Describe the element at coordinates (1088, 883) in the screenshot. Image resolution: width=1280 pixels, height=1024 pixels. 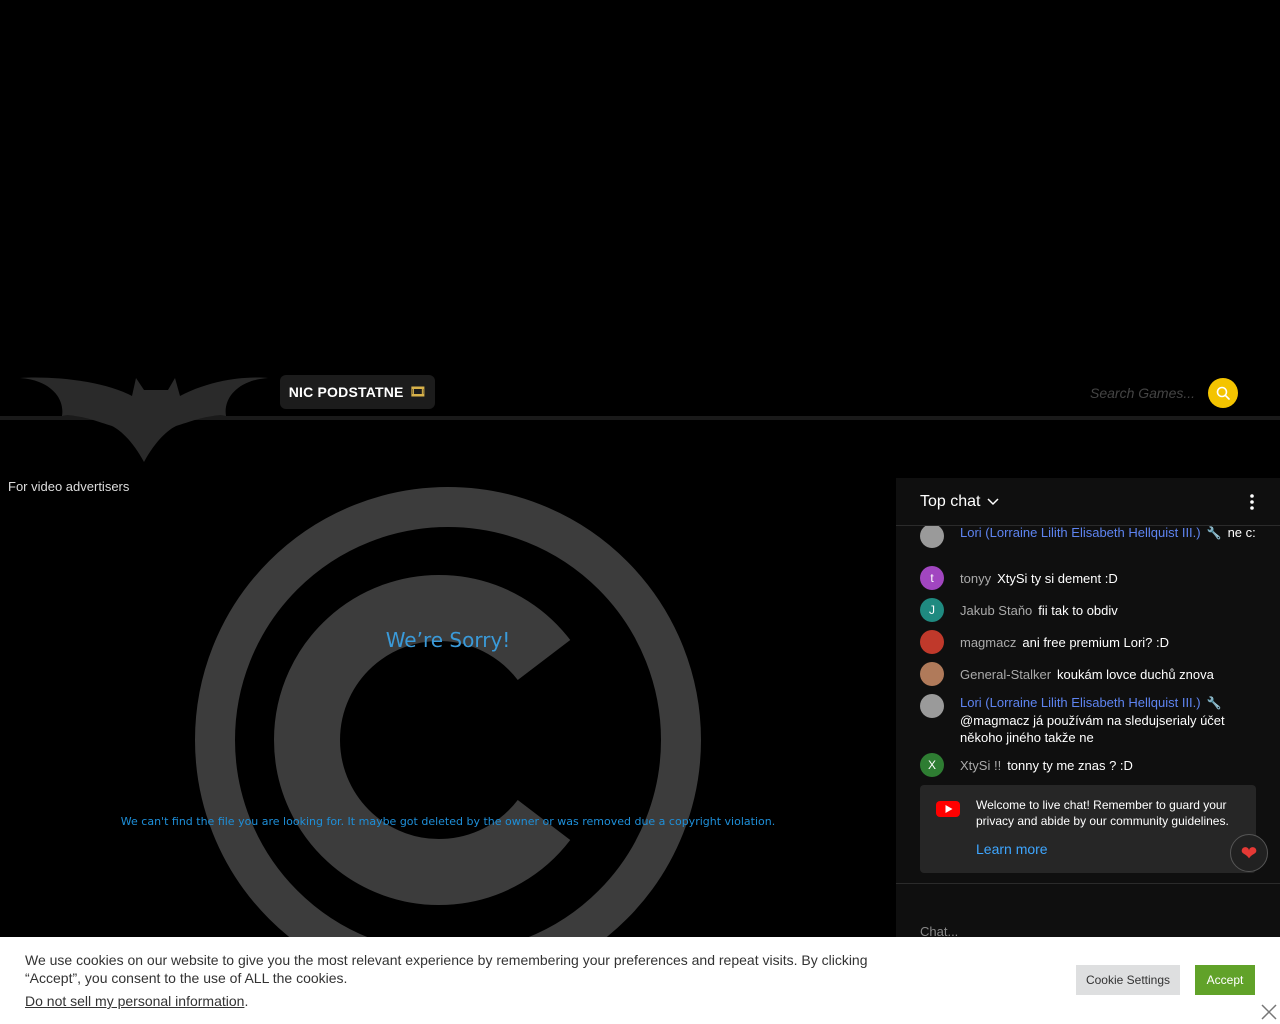
I see `chat-divider` at that location.